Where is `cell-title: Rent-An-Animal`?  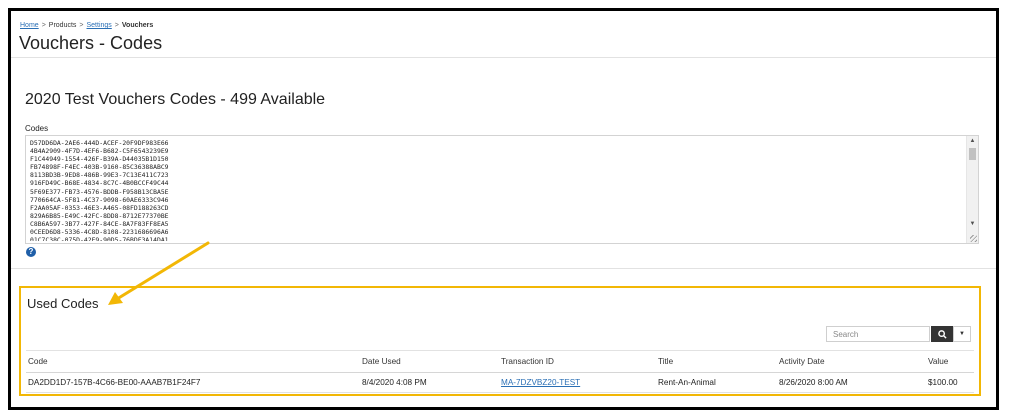
cell-title: Rent-An-Animal is located at coordinates (716, 382).